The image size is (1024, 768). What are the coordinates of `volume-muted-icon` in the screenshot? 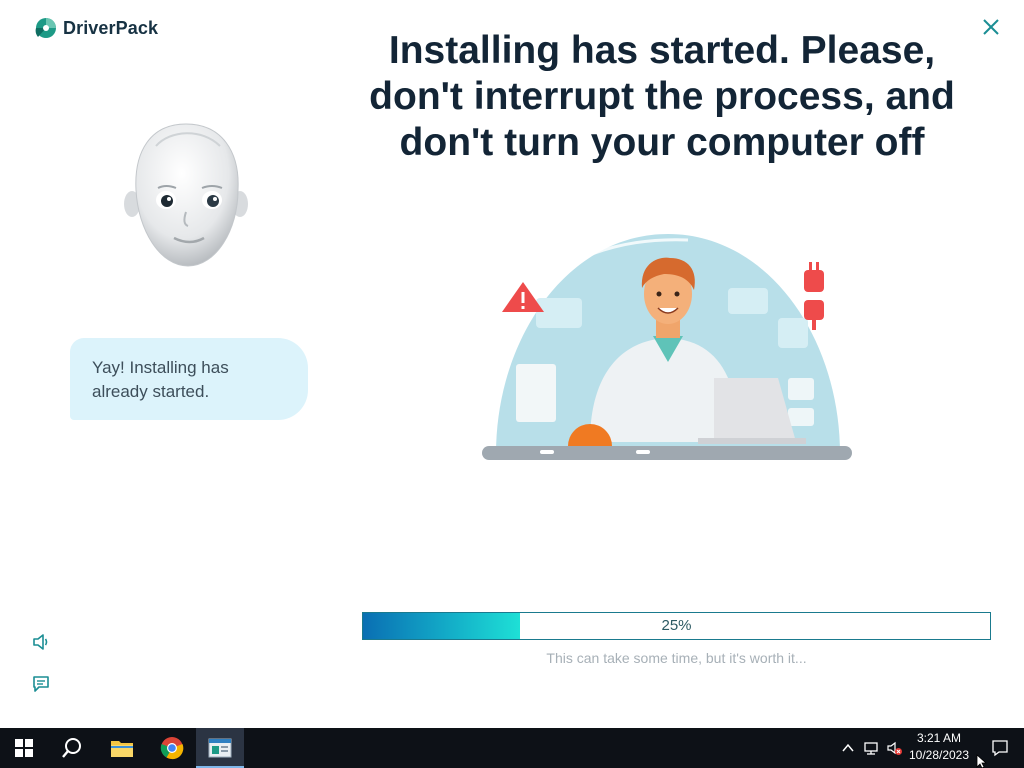 It's located at (894, 748).